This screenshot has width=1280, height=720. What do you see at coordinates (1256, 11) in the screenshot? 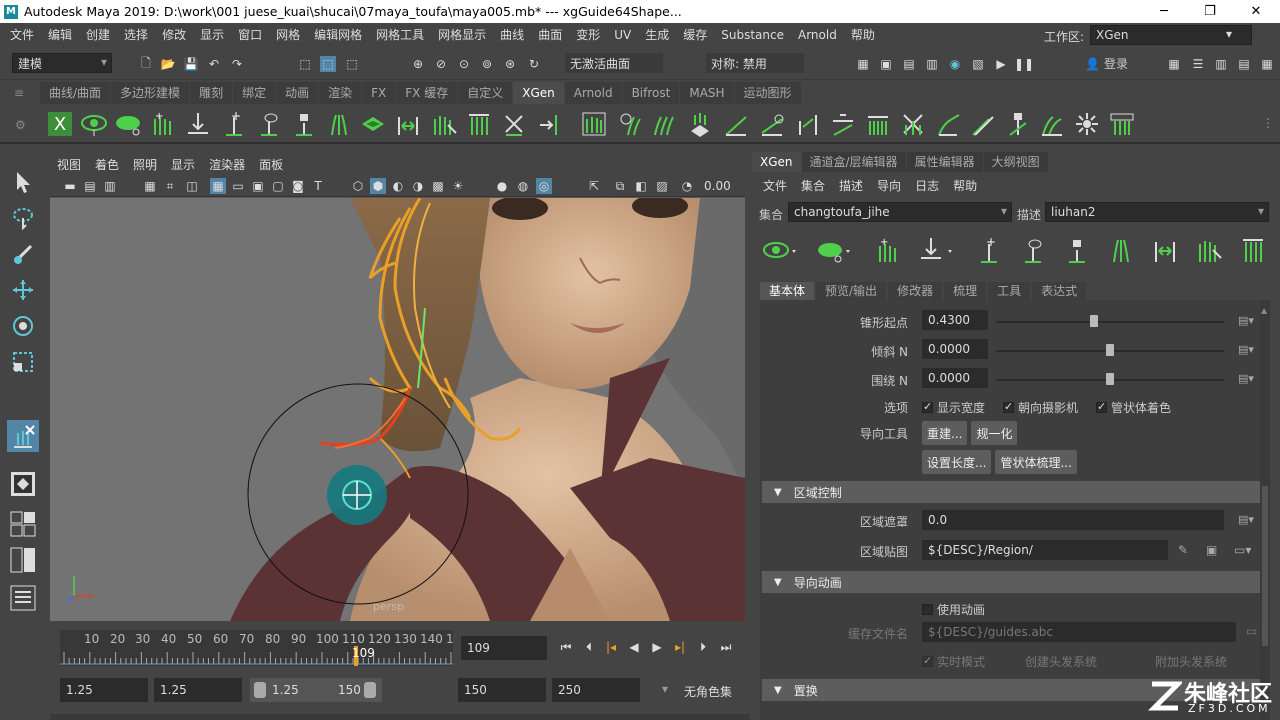
I see `close-button: ✕` at bounding box center [1256, 11].